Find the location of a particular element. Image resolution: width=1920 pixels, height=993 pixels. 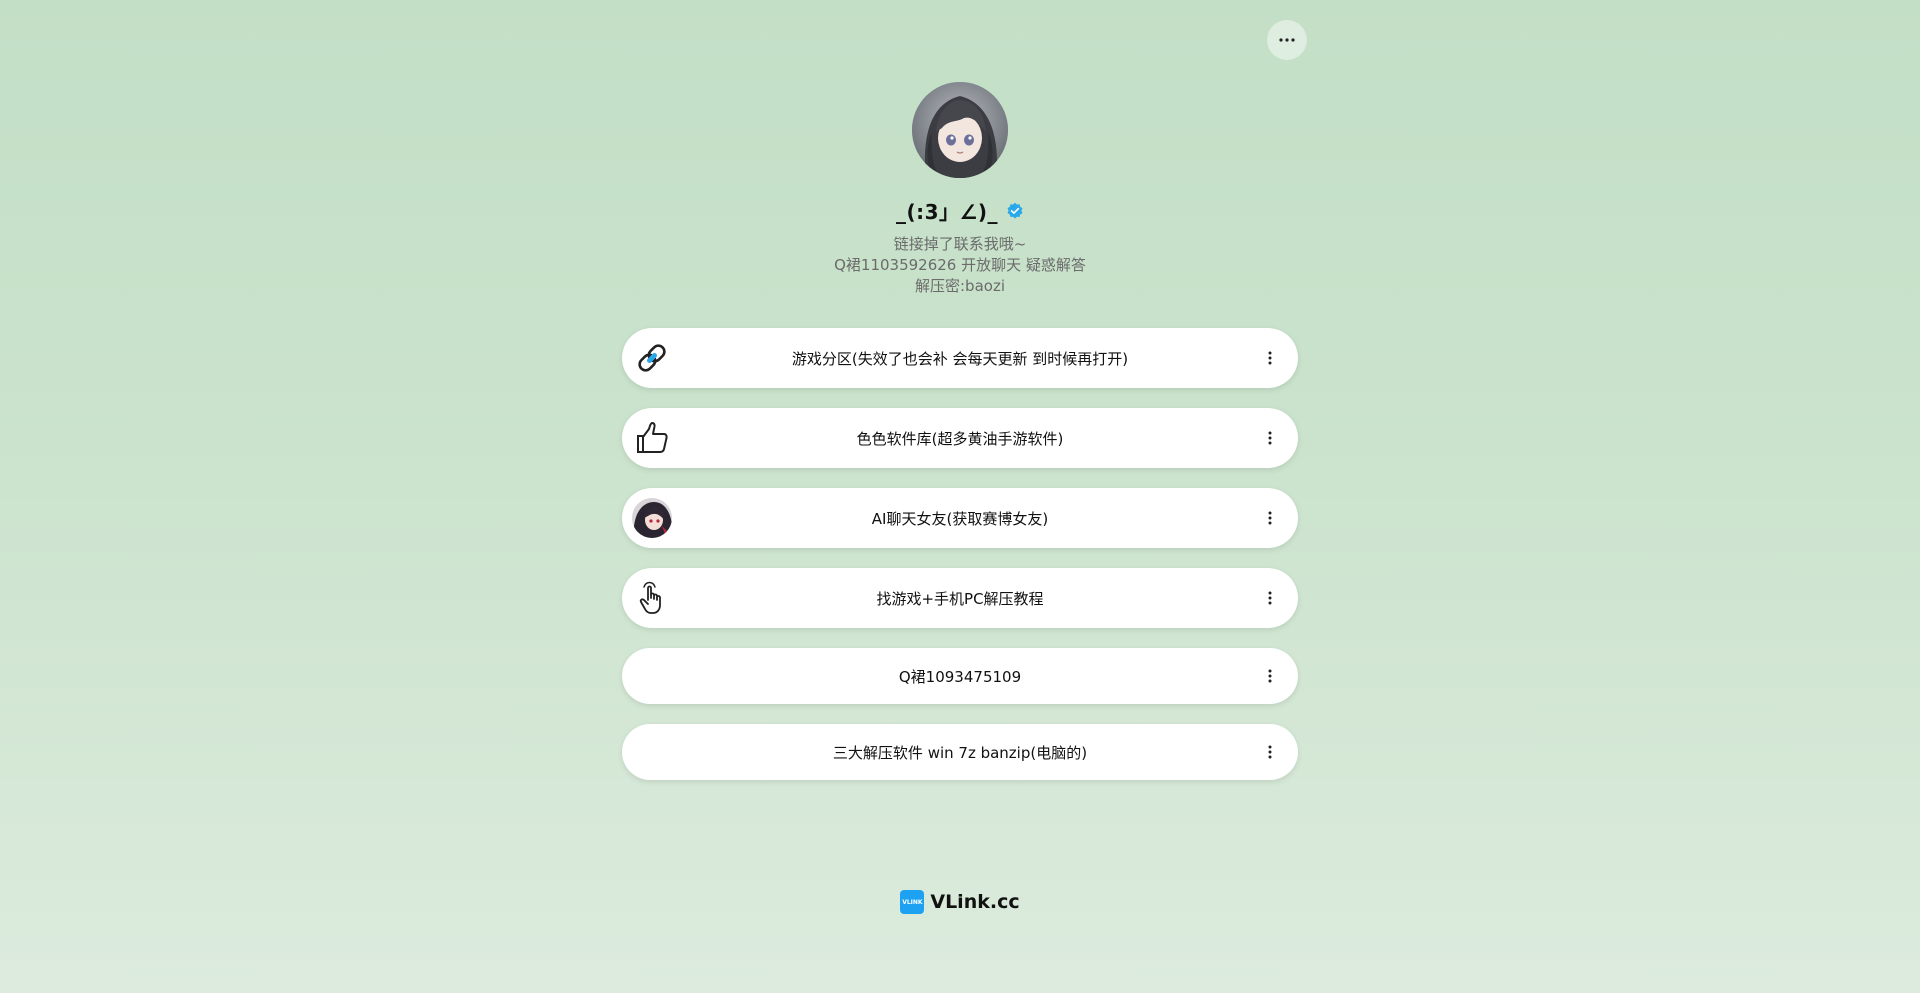

link-label: 三大解压软件 win 7z banzip(电脑的) is located at coordinates (960, 752).